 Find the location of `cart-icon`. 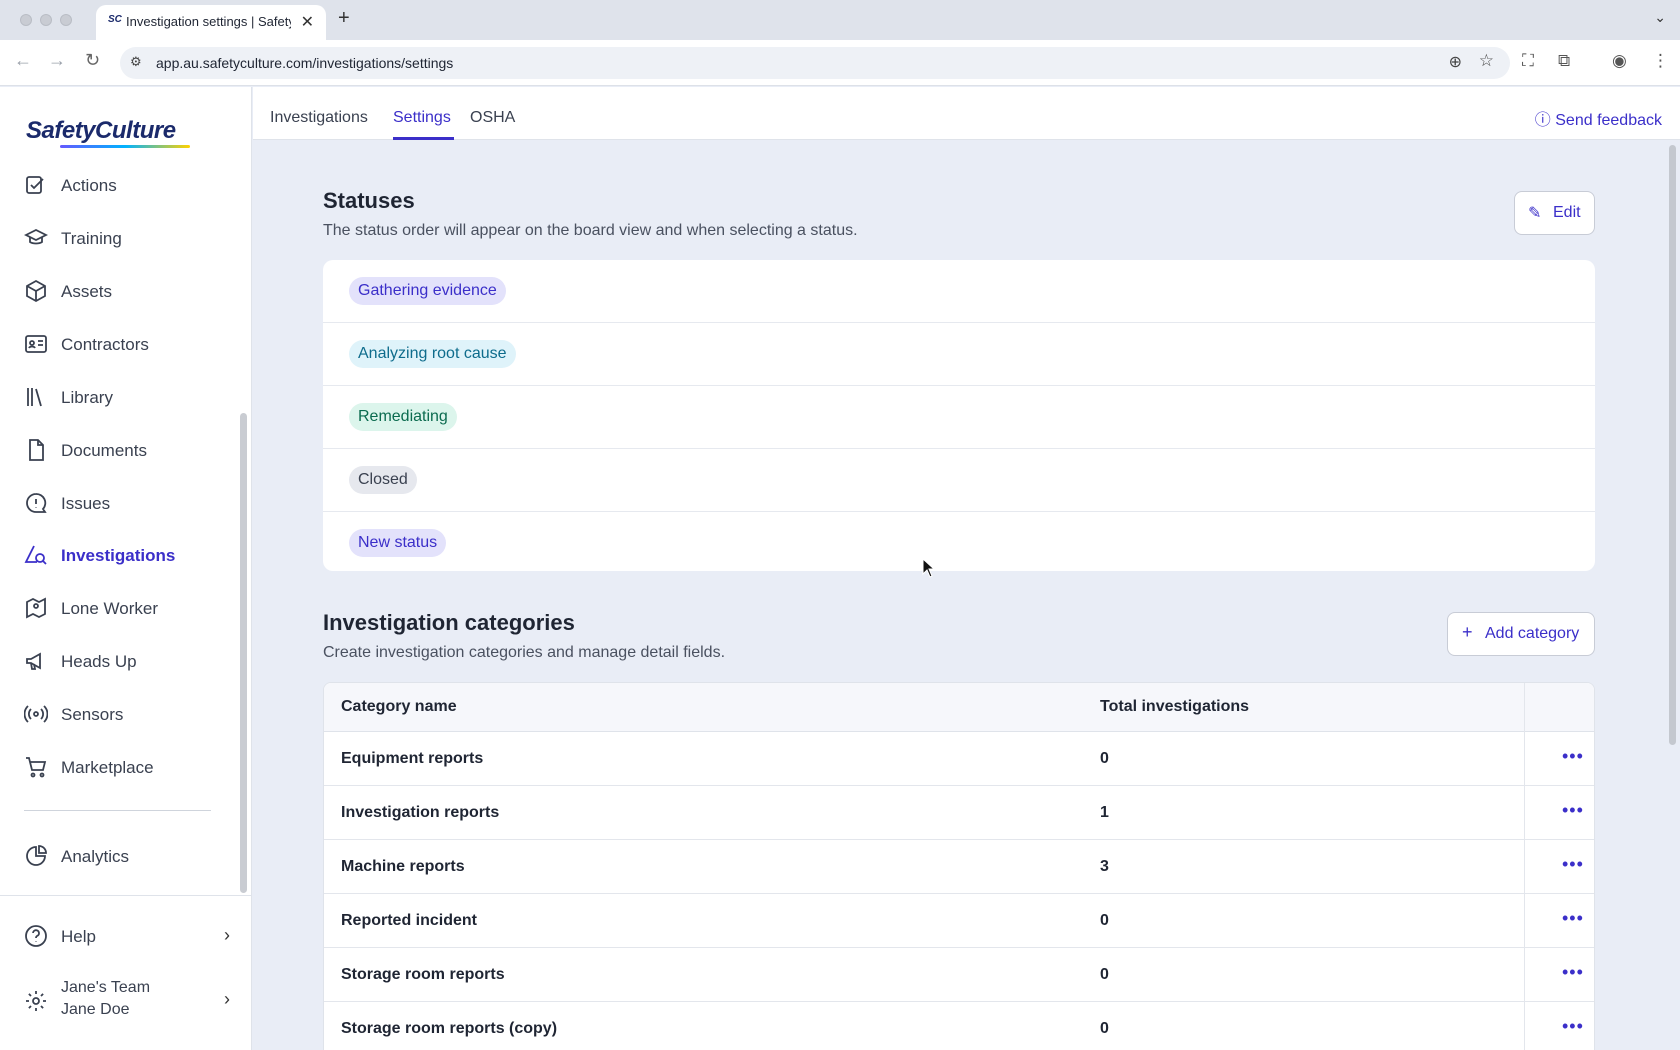

cart-icon is located at coordinates (36, 767).